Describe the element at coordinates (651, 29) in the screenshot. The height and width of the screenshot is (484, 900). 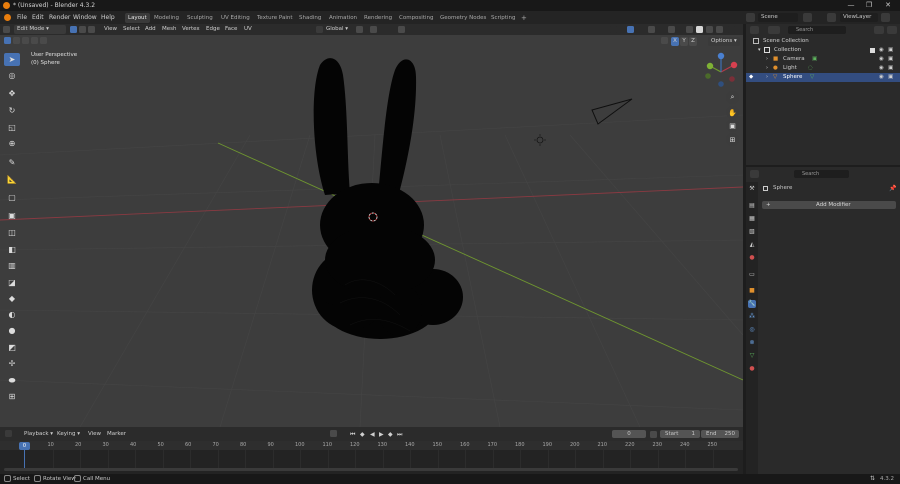
I see `overlay-icon` at that location.